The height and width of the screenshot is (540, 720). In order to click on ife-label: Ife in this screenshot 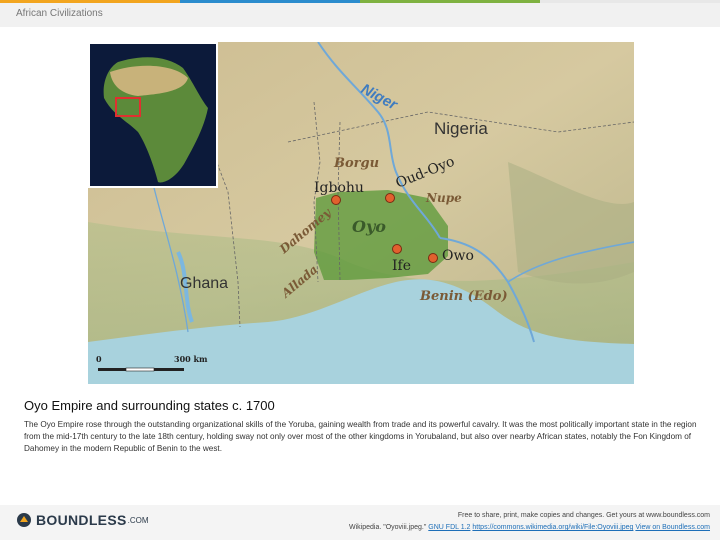, I will do `click(401, 266)`.